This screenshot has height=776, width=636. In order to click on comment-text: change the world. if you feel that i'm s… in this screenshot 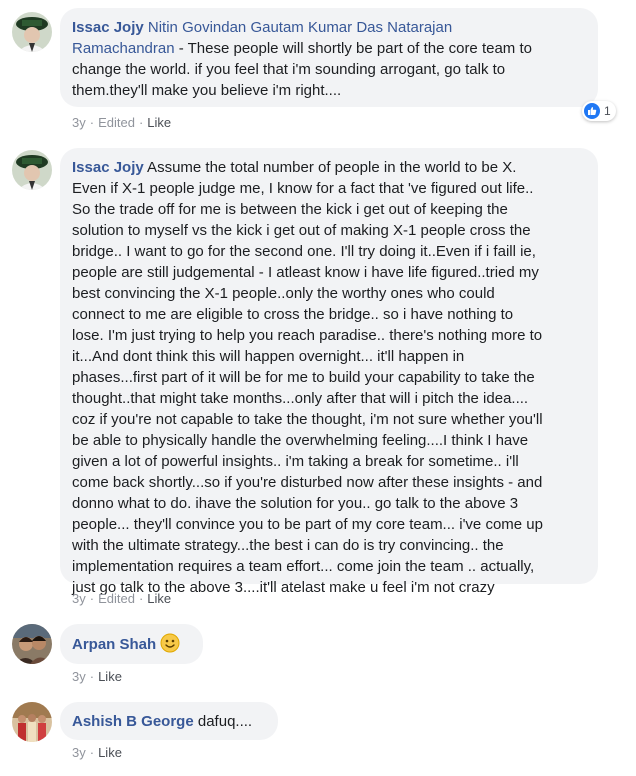, I will do `click(289, 69)`.